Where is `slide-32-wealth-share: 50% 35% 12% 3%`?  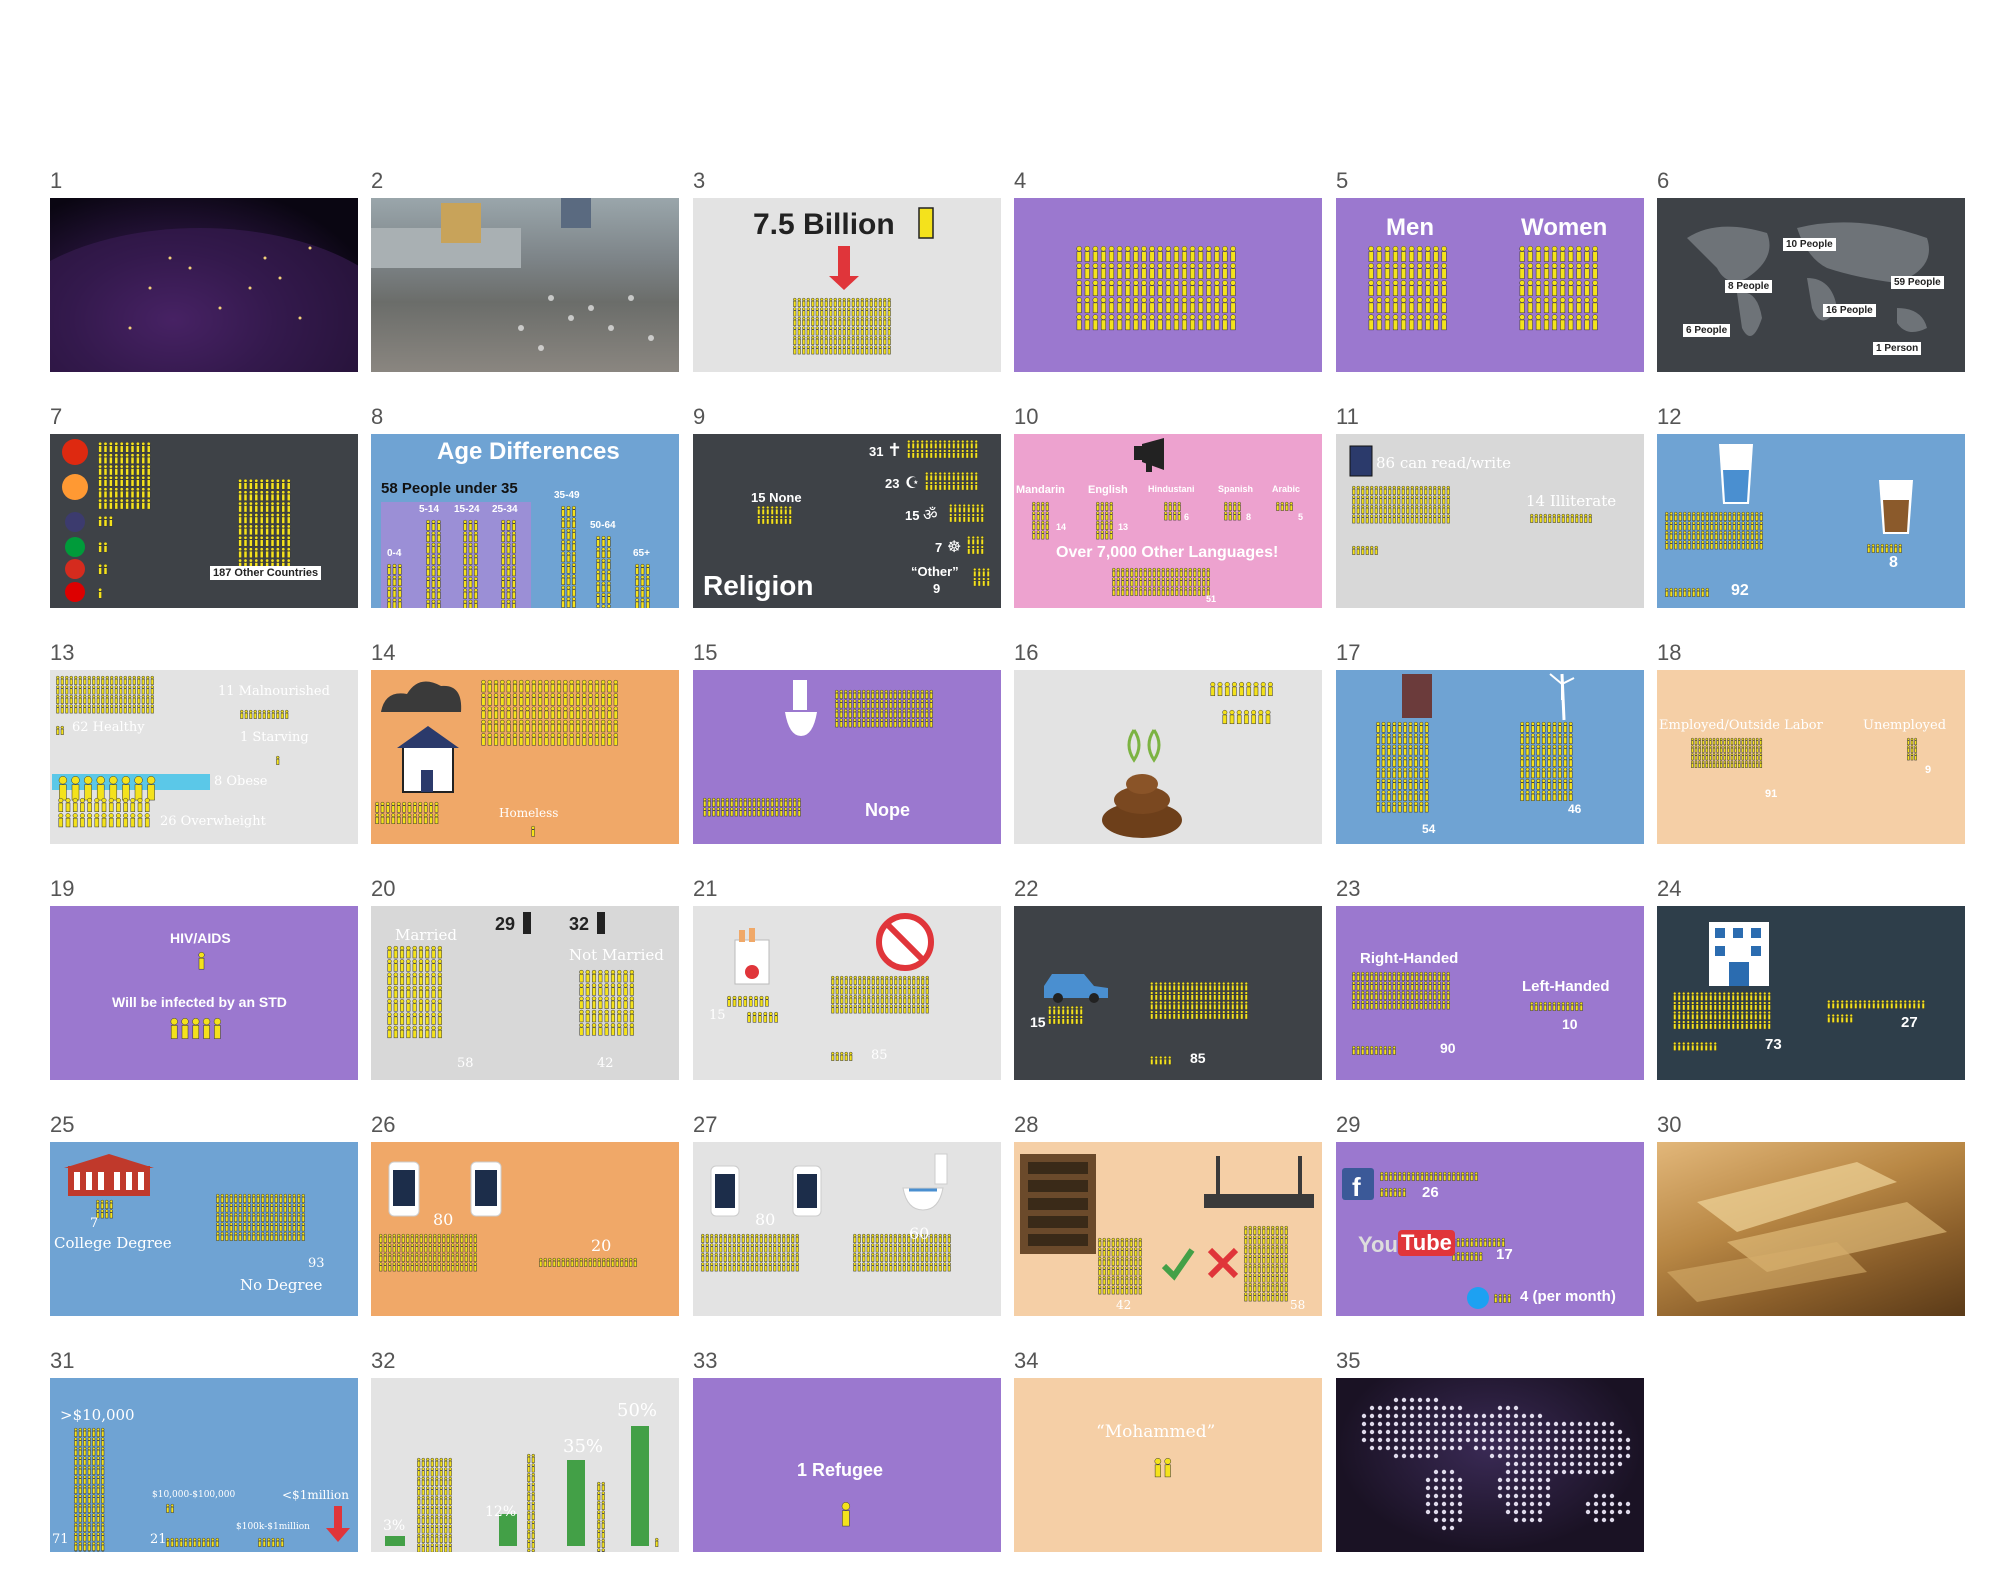
slide-32-wealth-share: 50% 35% 12% 3% is located at coordinates (525, 1465).